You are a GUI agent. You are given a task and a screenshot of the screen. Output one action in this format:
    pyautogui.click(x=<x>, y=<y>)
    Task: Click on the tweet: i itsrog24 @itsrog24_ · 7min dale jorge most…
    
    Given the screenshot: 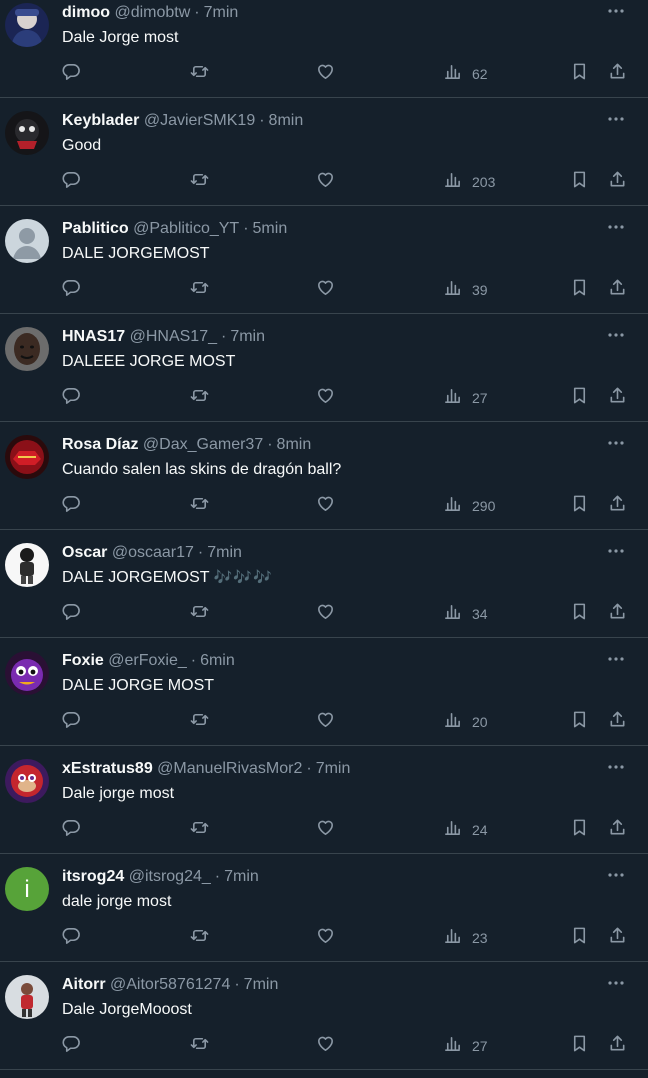 What is the action you would take?
    pyautogui.click(x=324, y=908)
    